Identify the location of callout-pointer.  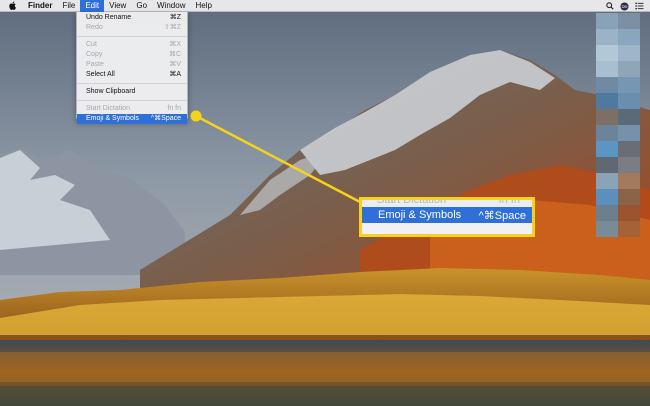
(276, 157).